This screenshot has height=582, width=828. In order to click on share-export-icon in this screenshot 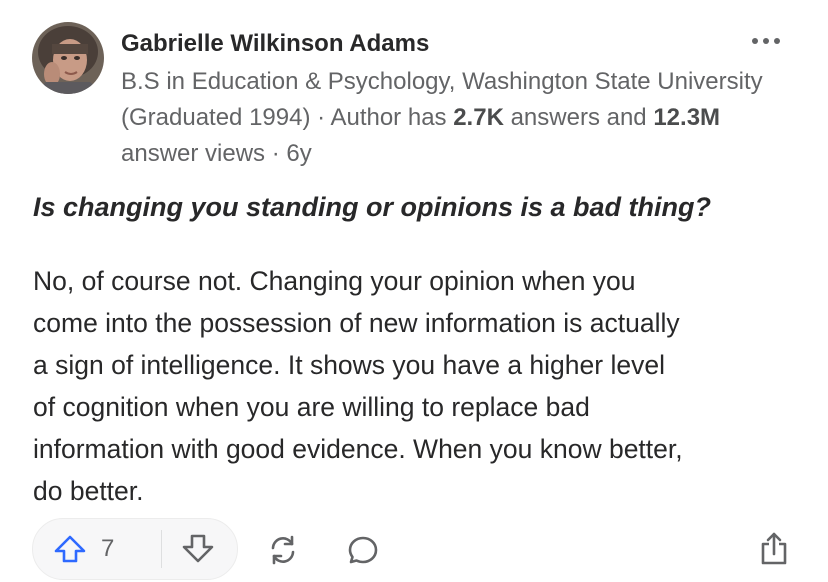, I will do `click(774, 548)`.